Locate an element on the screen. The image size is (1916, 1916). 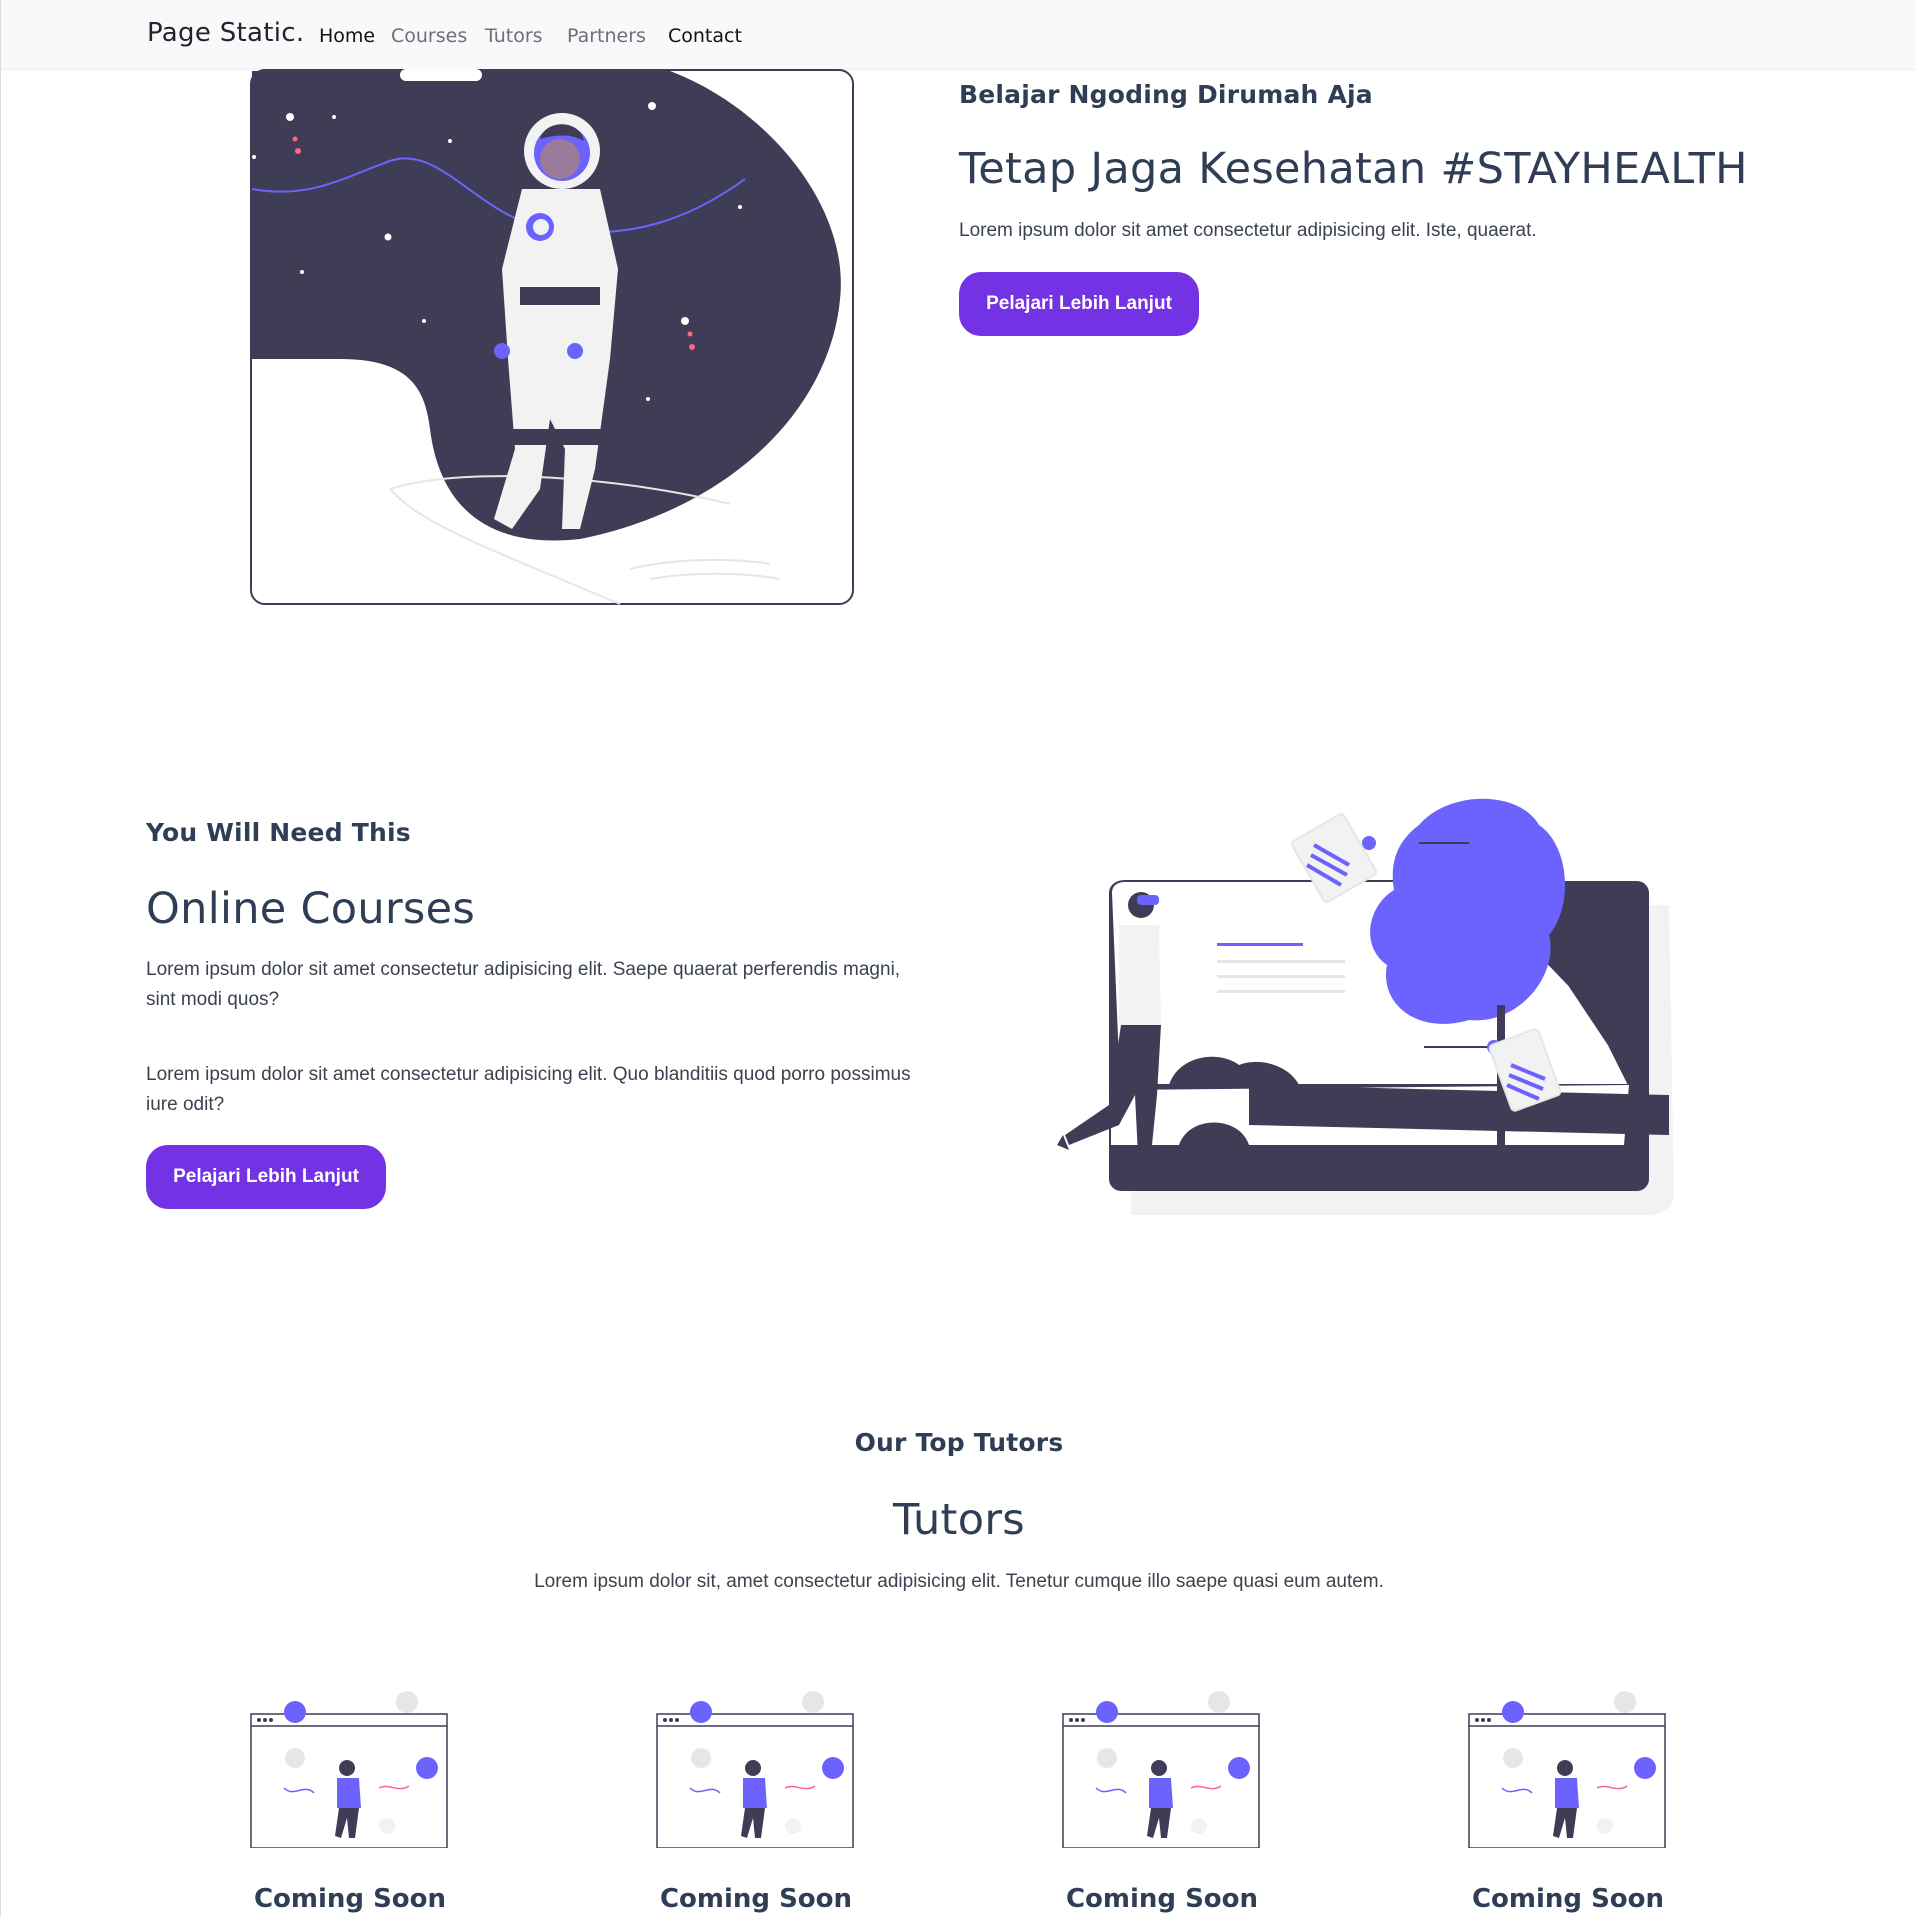
courses-learn-more-button: Pelajari Lebih Lanjut is located at coordinates (266, 1177).